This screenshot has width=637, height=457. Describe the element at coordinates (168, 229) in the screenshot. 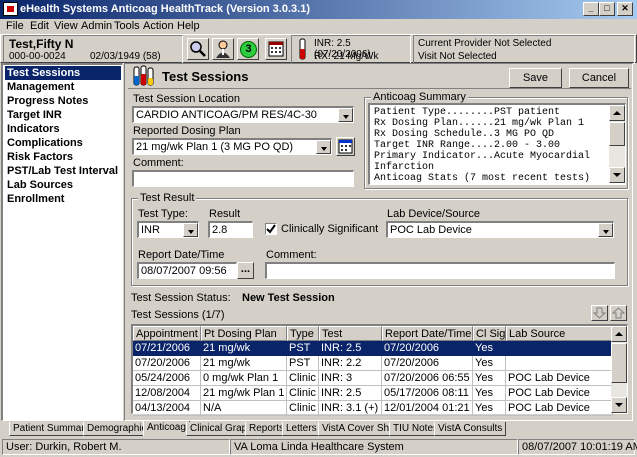

I see `test-type-select: INR` at that location.